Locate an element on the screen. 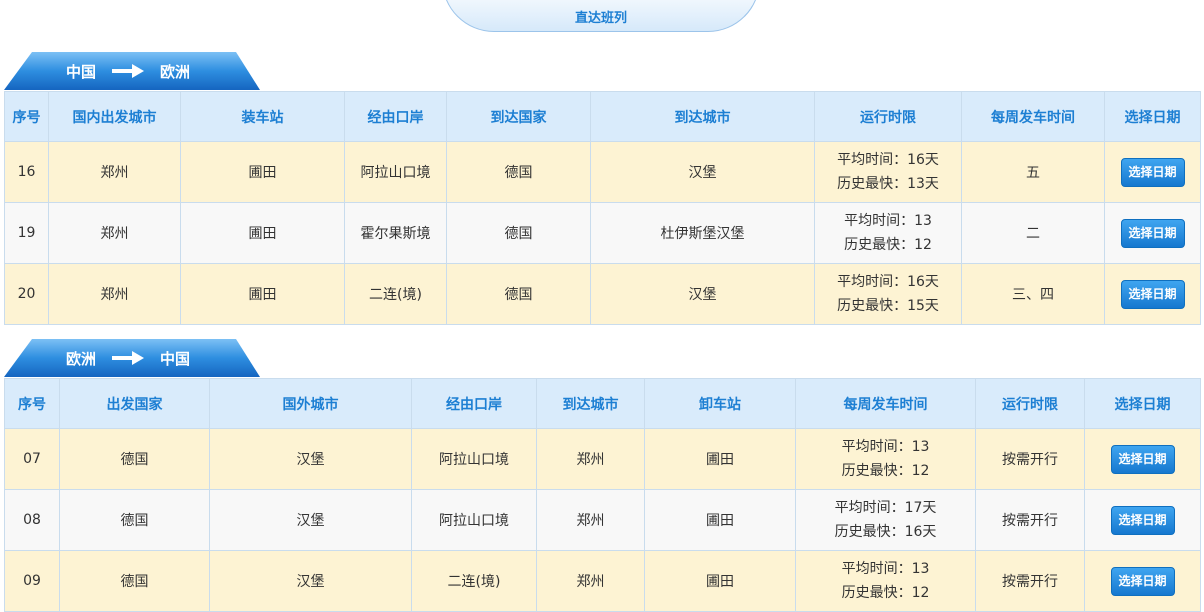  col-header: 国外城市 is located at coordinates (310, 403).